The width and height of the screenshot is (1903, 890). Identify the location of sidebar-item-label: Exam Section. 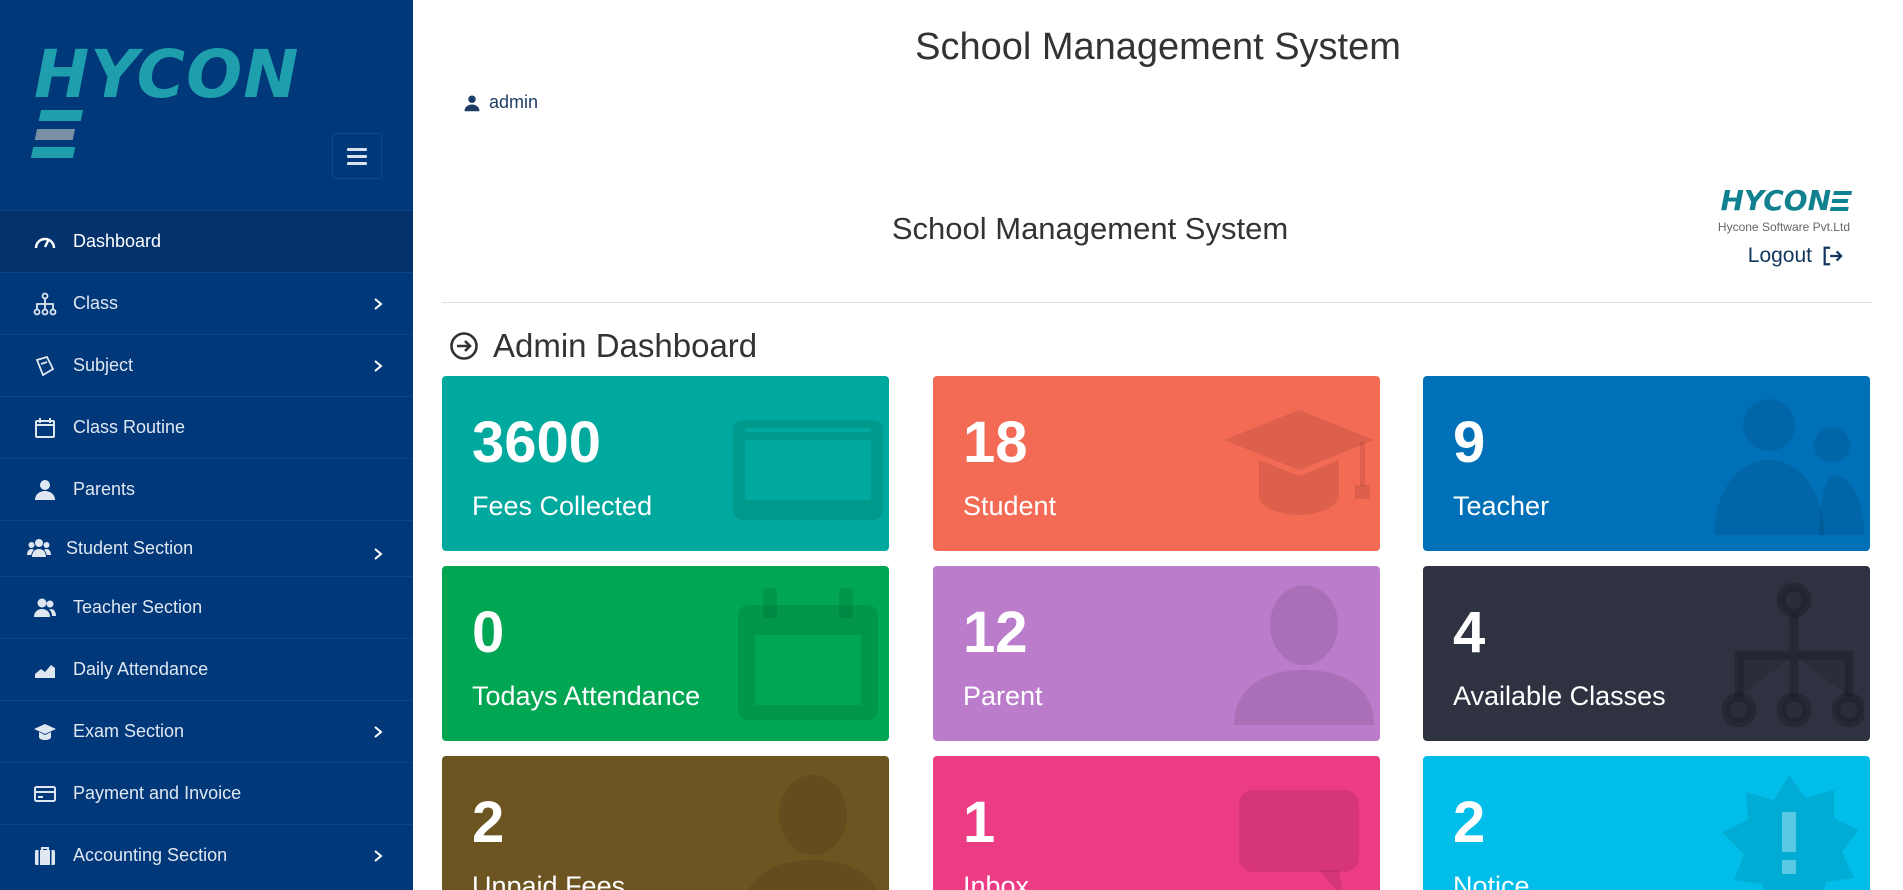
(129, 731).